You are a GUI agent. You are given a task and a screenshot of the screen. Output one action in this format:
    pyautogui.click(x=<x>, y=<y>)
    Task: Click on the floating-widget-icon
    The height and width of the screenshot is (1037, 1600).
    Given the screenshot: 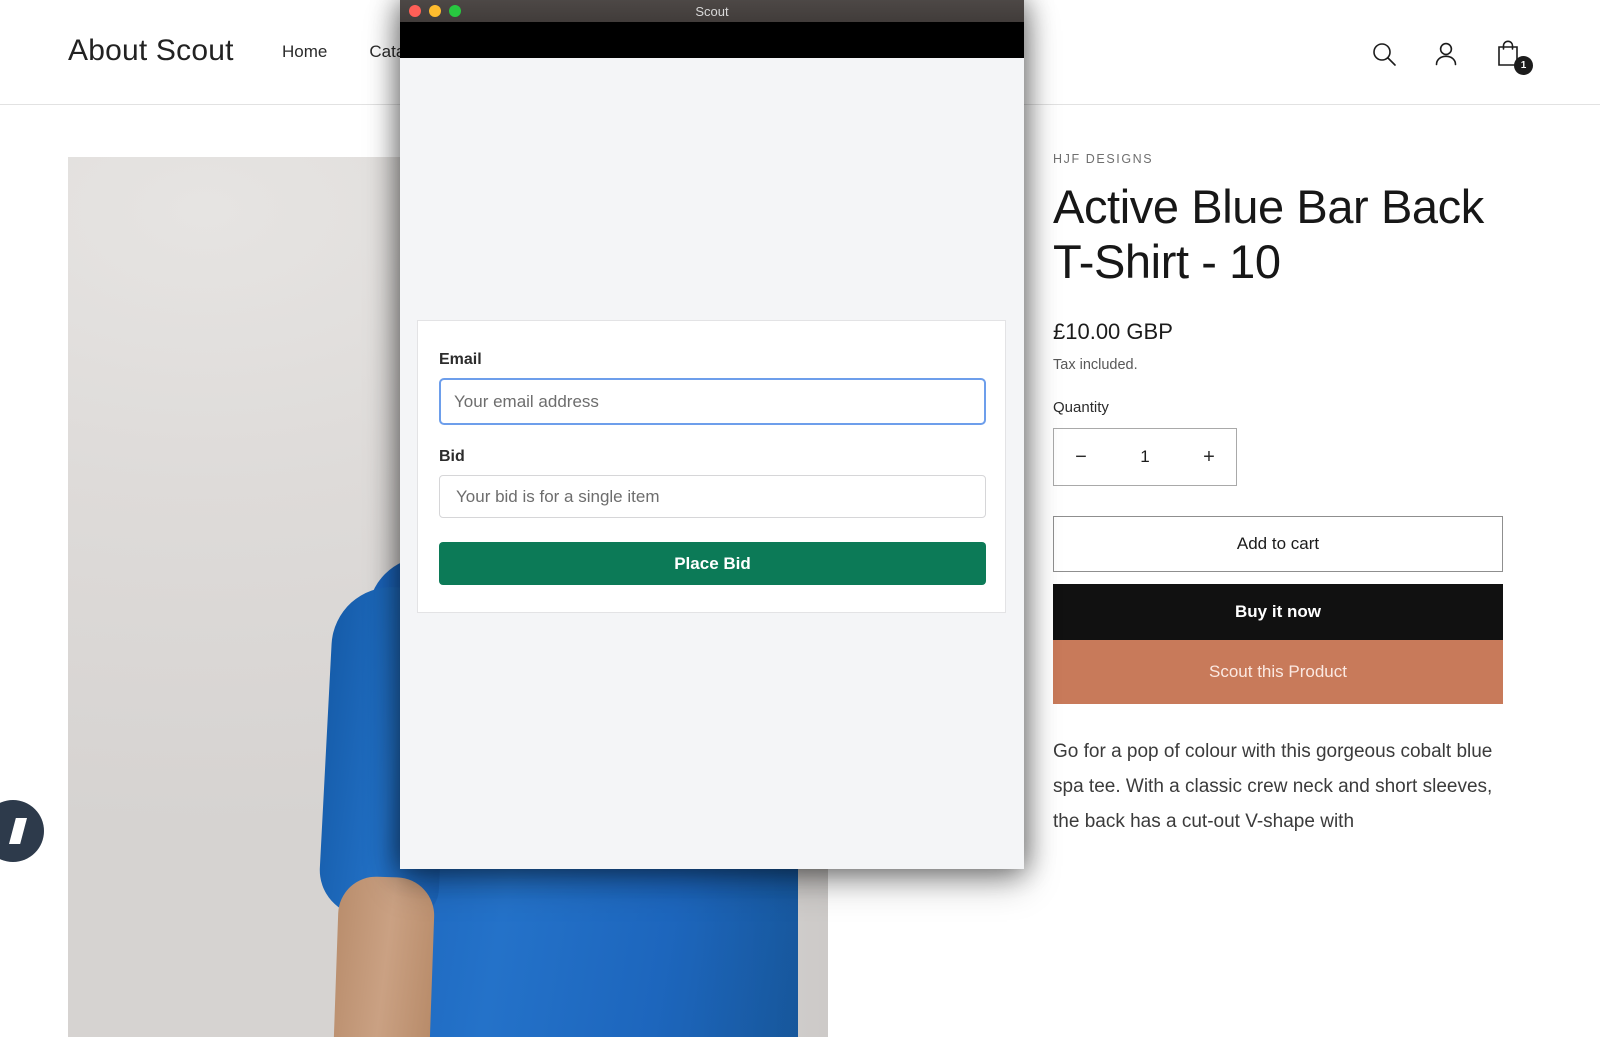 What is the action you would take?
    pyautogui.click(x=22, y=831)
    